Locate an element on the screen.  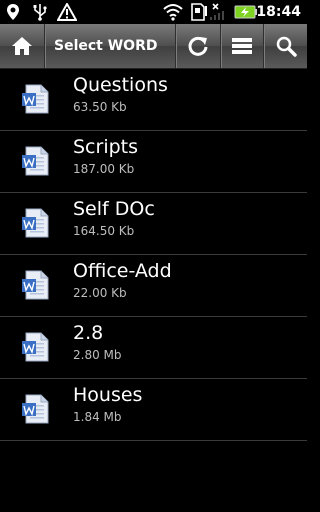
search-button is located at coordinates (285, 46).